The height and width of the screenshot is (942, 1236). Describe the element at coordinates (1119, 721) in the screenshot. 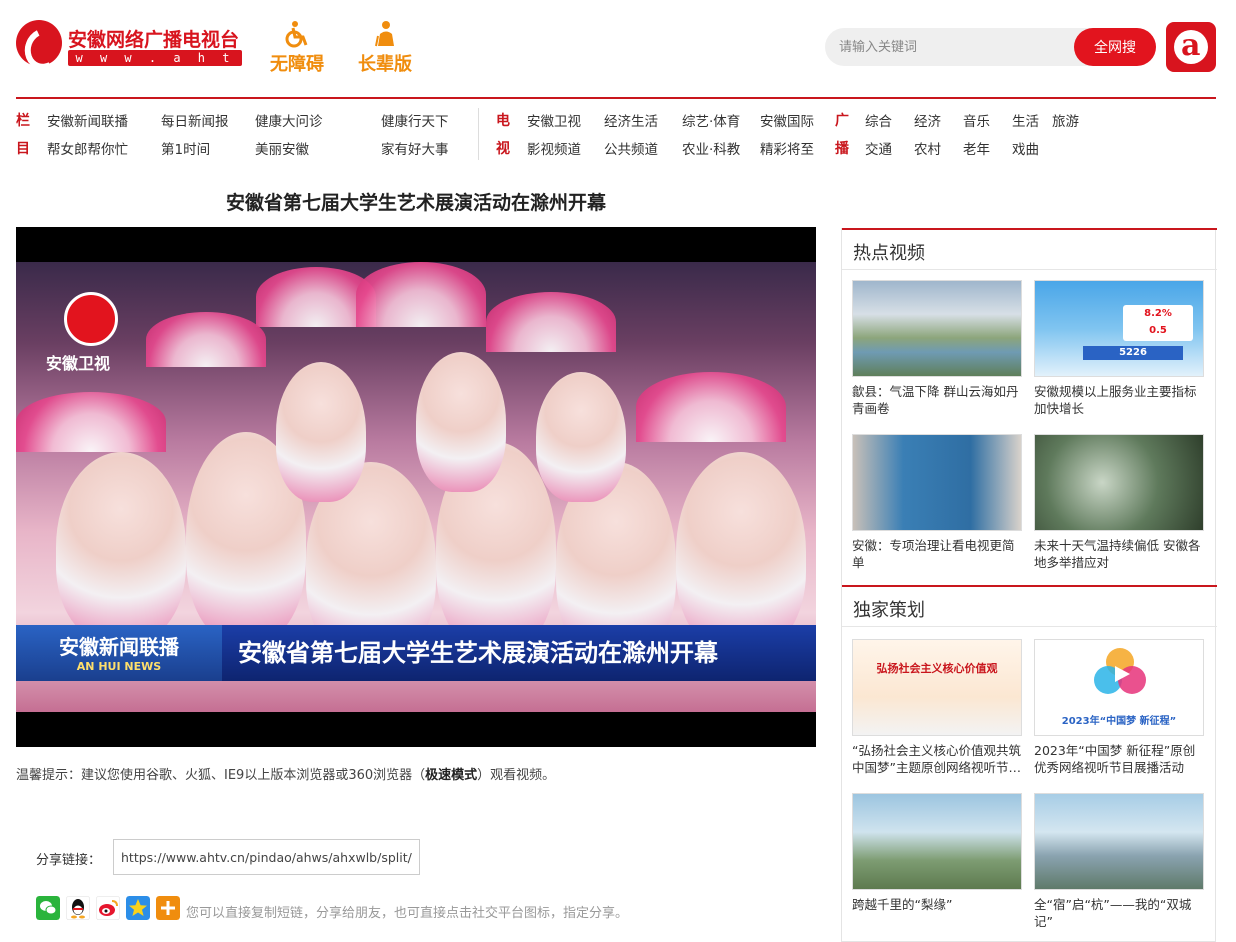

I see `thumb-title: 2023年“中国梦 新征程”` at that location.